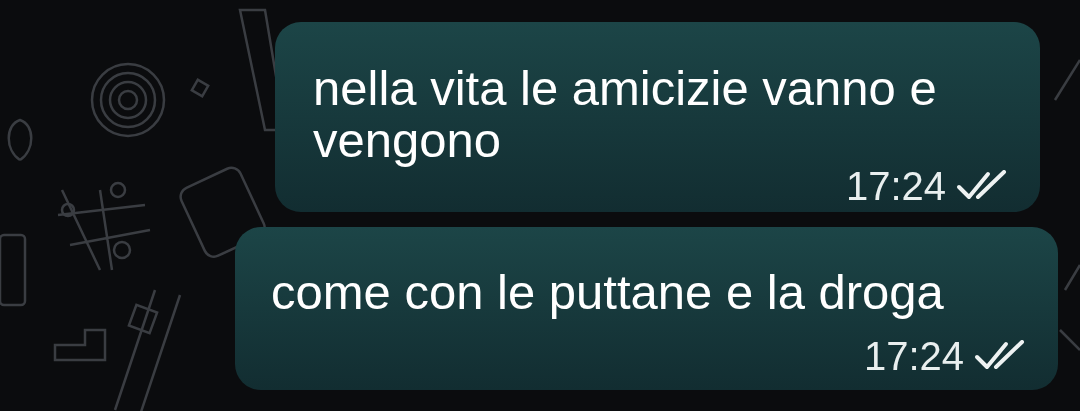 The height and width of the screenshot is (411, 1080). Describe the element at coordinates (625, 114) in the screenshot. I see `message-text: nella vita le amicizie vanno e vengono` at that location.